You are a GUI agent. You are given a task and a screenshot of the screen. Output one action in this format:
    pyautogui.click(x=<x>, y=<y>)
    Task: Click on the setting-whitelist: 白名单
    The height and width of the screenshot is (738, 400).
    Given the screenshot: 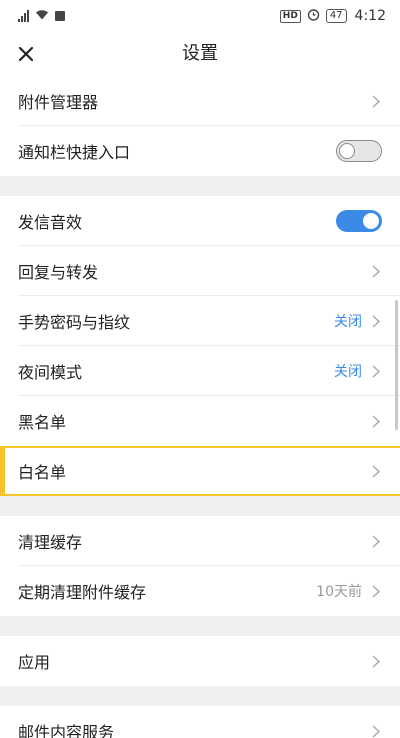 What is the action you would take?
    pyautogui.click(x=200, y=471)
    